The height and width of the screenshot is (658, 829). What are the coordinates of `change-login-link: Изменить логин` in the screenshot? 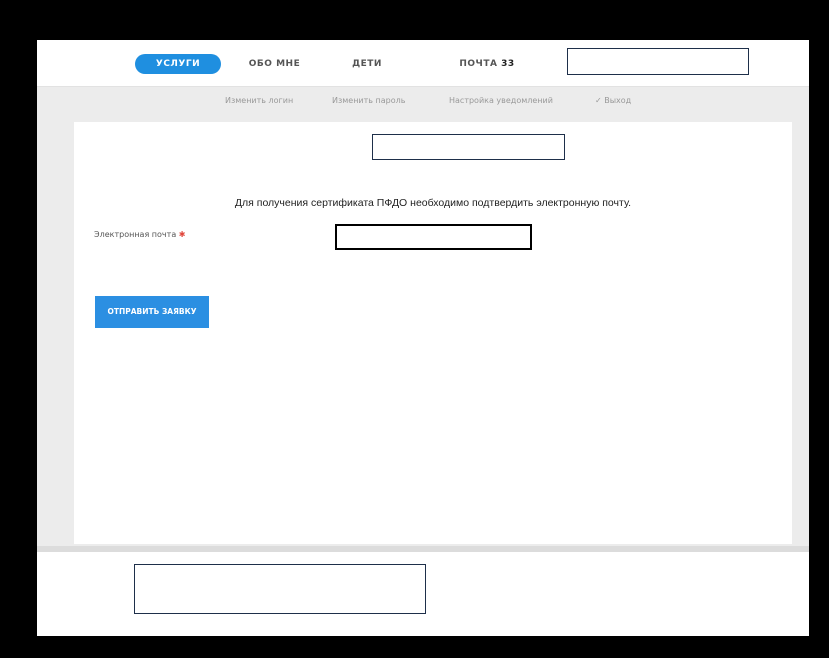 It's located at (259, 100).